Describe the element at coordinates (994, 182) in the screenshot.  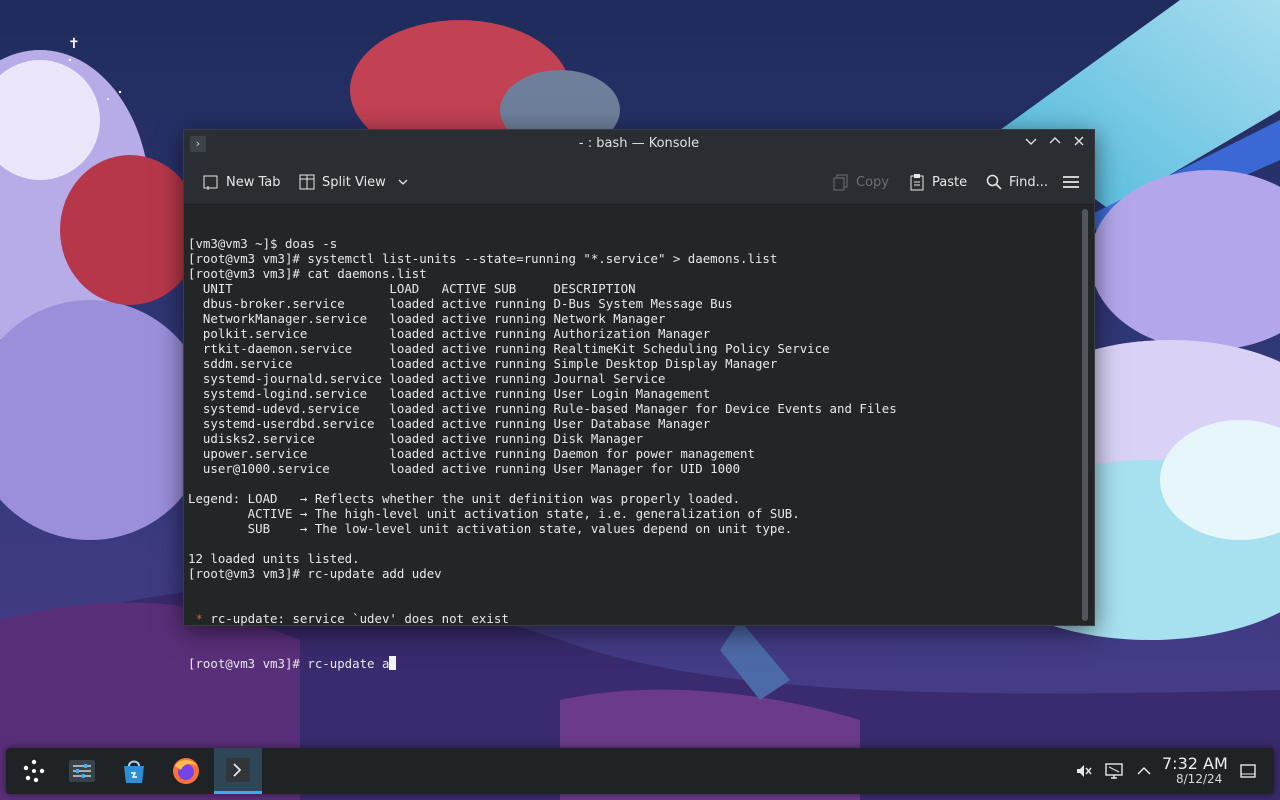
I see `search-icon` at that location.